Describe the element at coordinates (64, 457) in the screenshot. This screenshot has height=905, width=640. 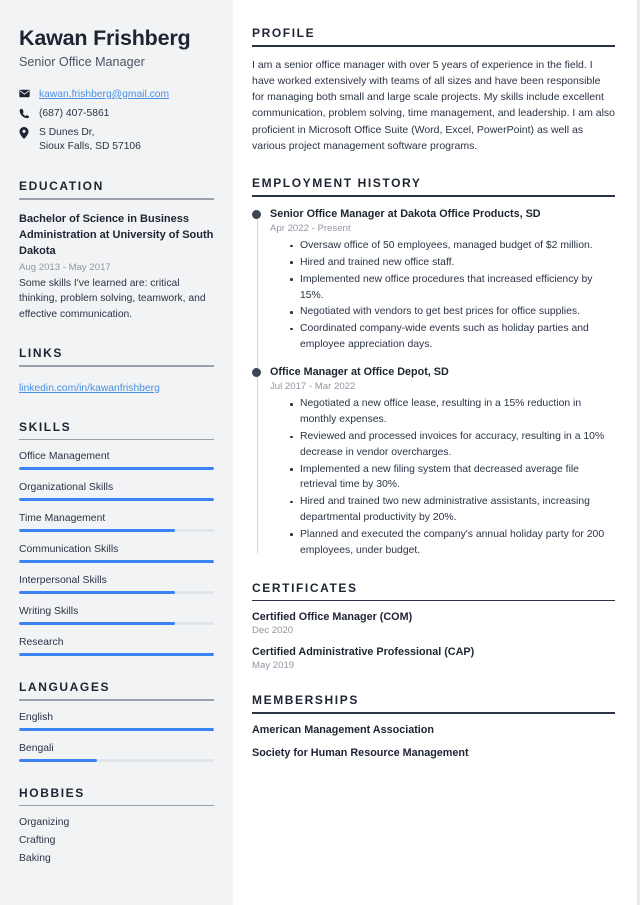
I see `skill-label: Office Management` at that location.